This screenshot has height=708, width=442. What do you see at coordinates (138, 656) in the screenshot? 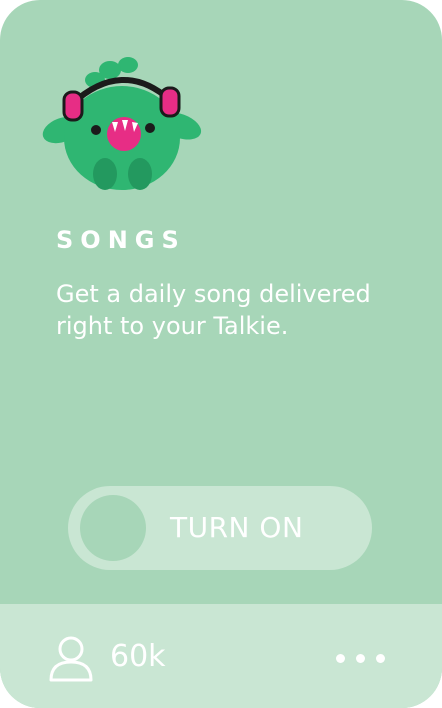
I see `followers-count: 60k` at bounding box center [138, 656].